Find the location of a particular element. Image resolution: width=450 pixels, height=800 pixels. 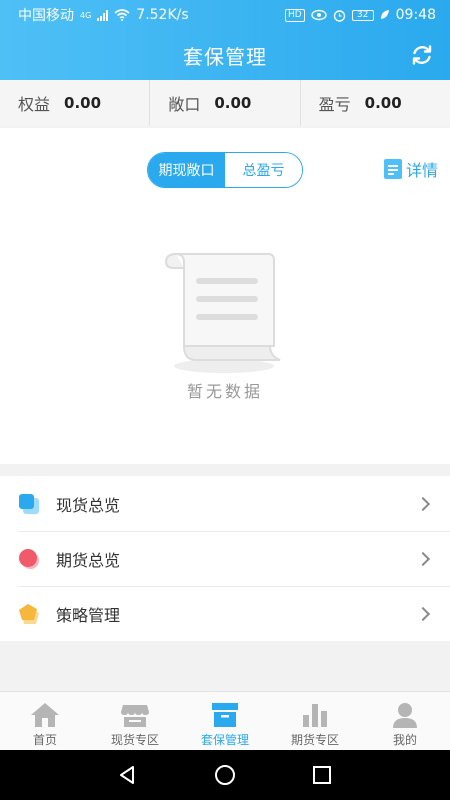

menu-item-futures-overview: 期货总览 is located at coordinates (225, 558).